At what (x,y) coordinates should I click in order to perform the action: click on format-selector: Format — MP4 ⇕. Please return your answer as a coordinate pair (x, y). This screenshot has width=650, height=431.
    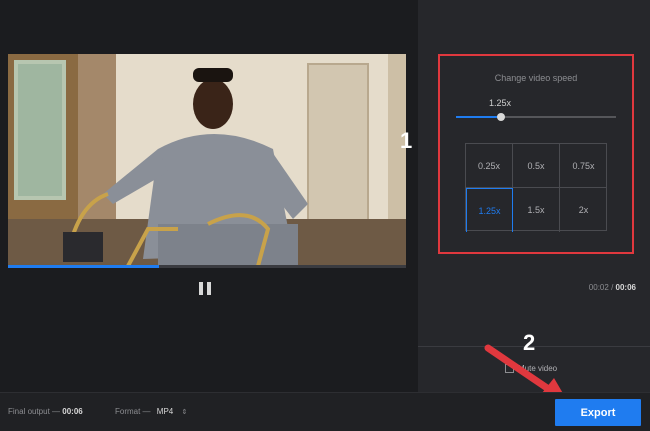
    Looking at the image, I should click on (151, 411).